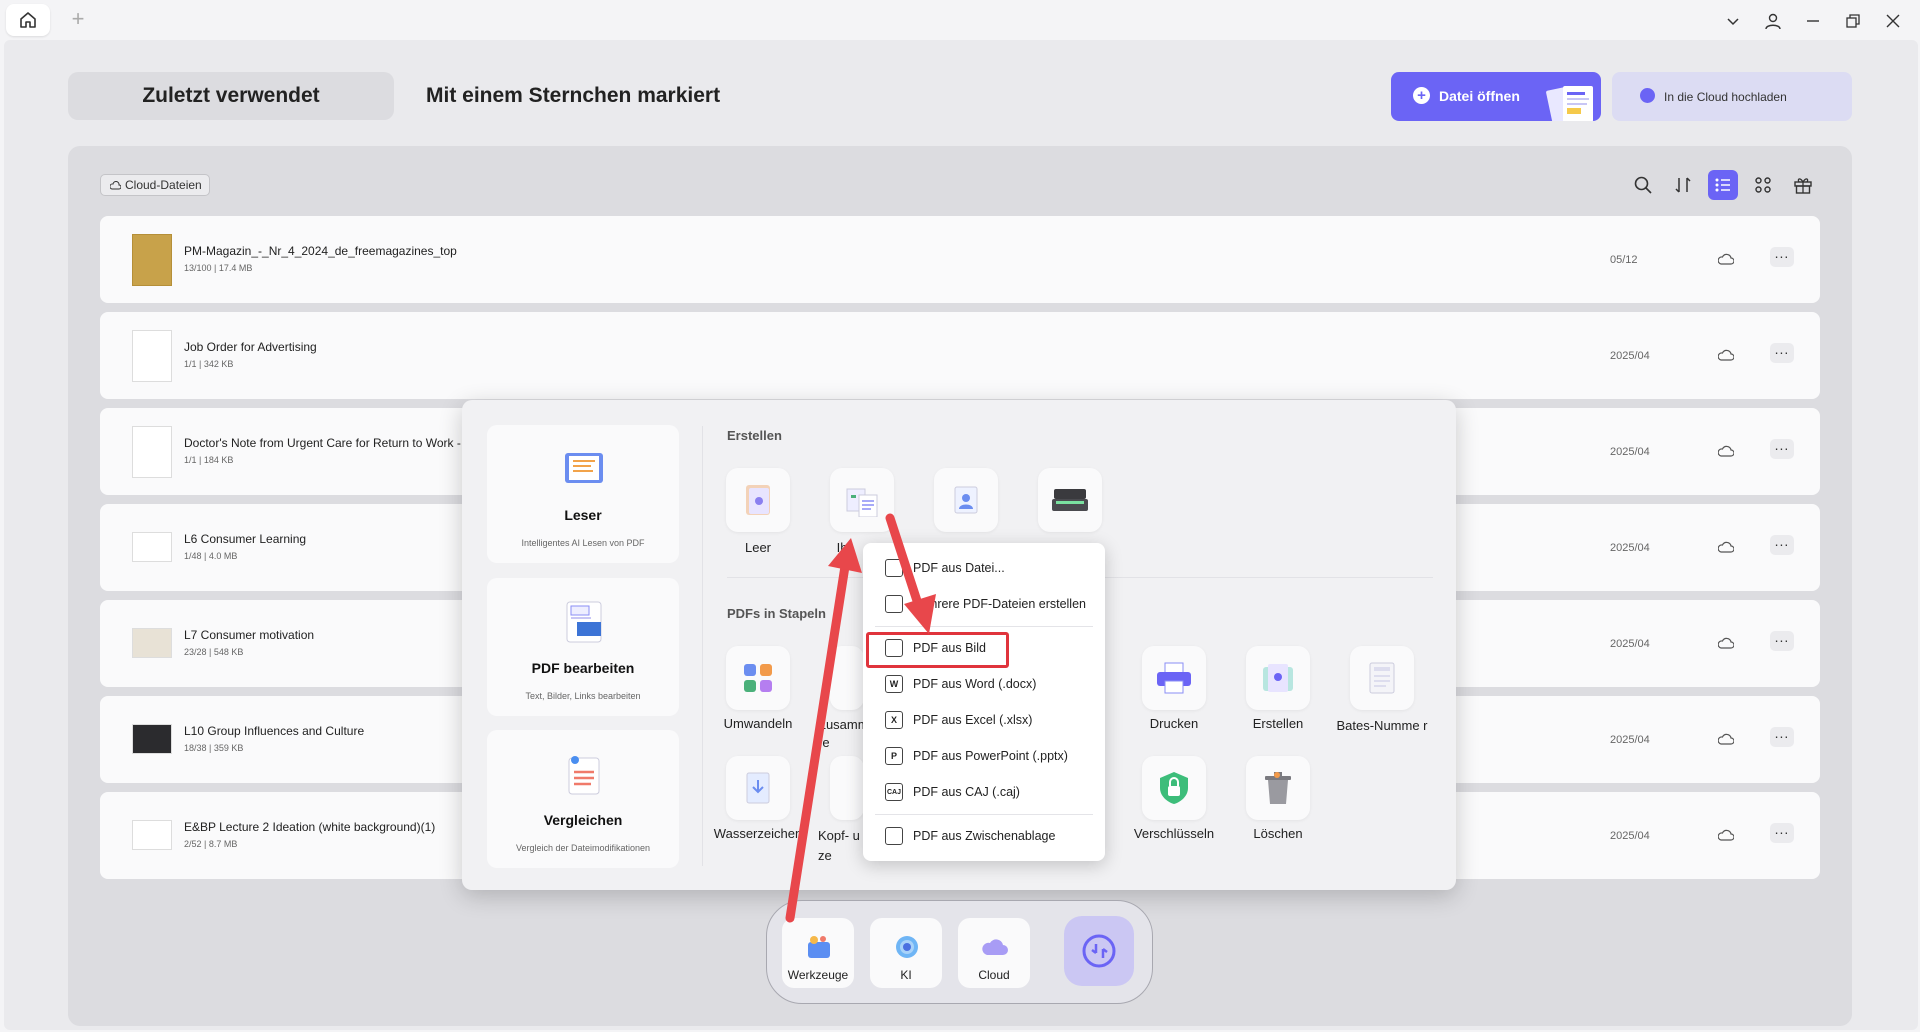  What do you see at coordinates (906, 953) in the screenshot?
I see `ai-button: KI` at bounding box center [906, 953].